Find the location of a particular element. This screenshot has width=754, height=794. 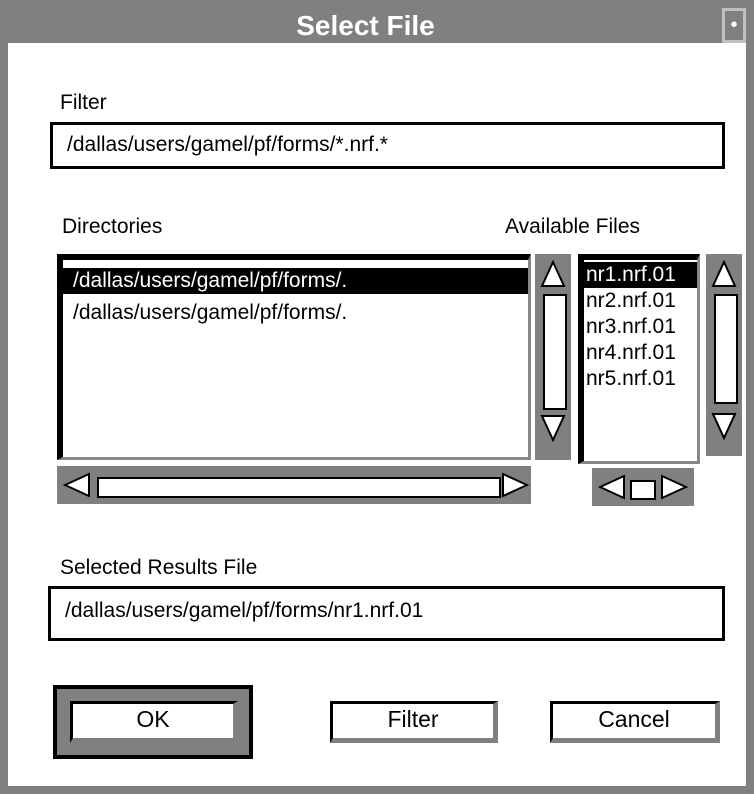

available-files-label: Available Files is located at coordinates (573, 226).